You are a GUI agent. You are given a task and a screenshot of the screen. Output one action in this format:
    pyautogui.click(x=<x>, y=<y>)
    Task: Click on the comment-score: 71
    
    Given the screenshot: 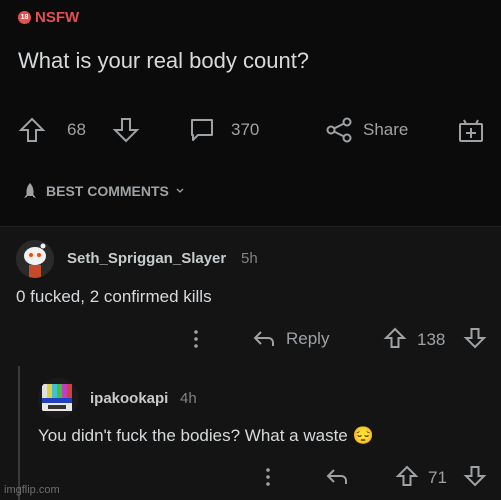 What is the action you would take?
    pyautogui.click(x=437, y=477)
    